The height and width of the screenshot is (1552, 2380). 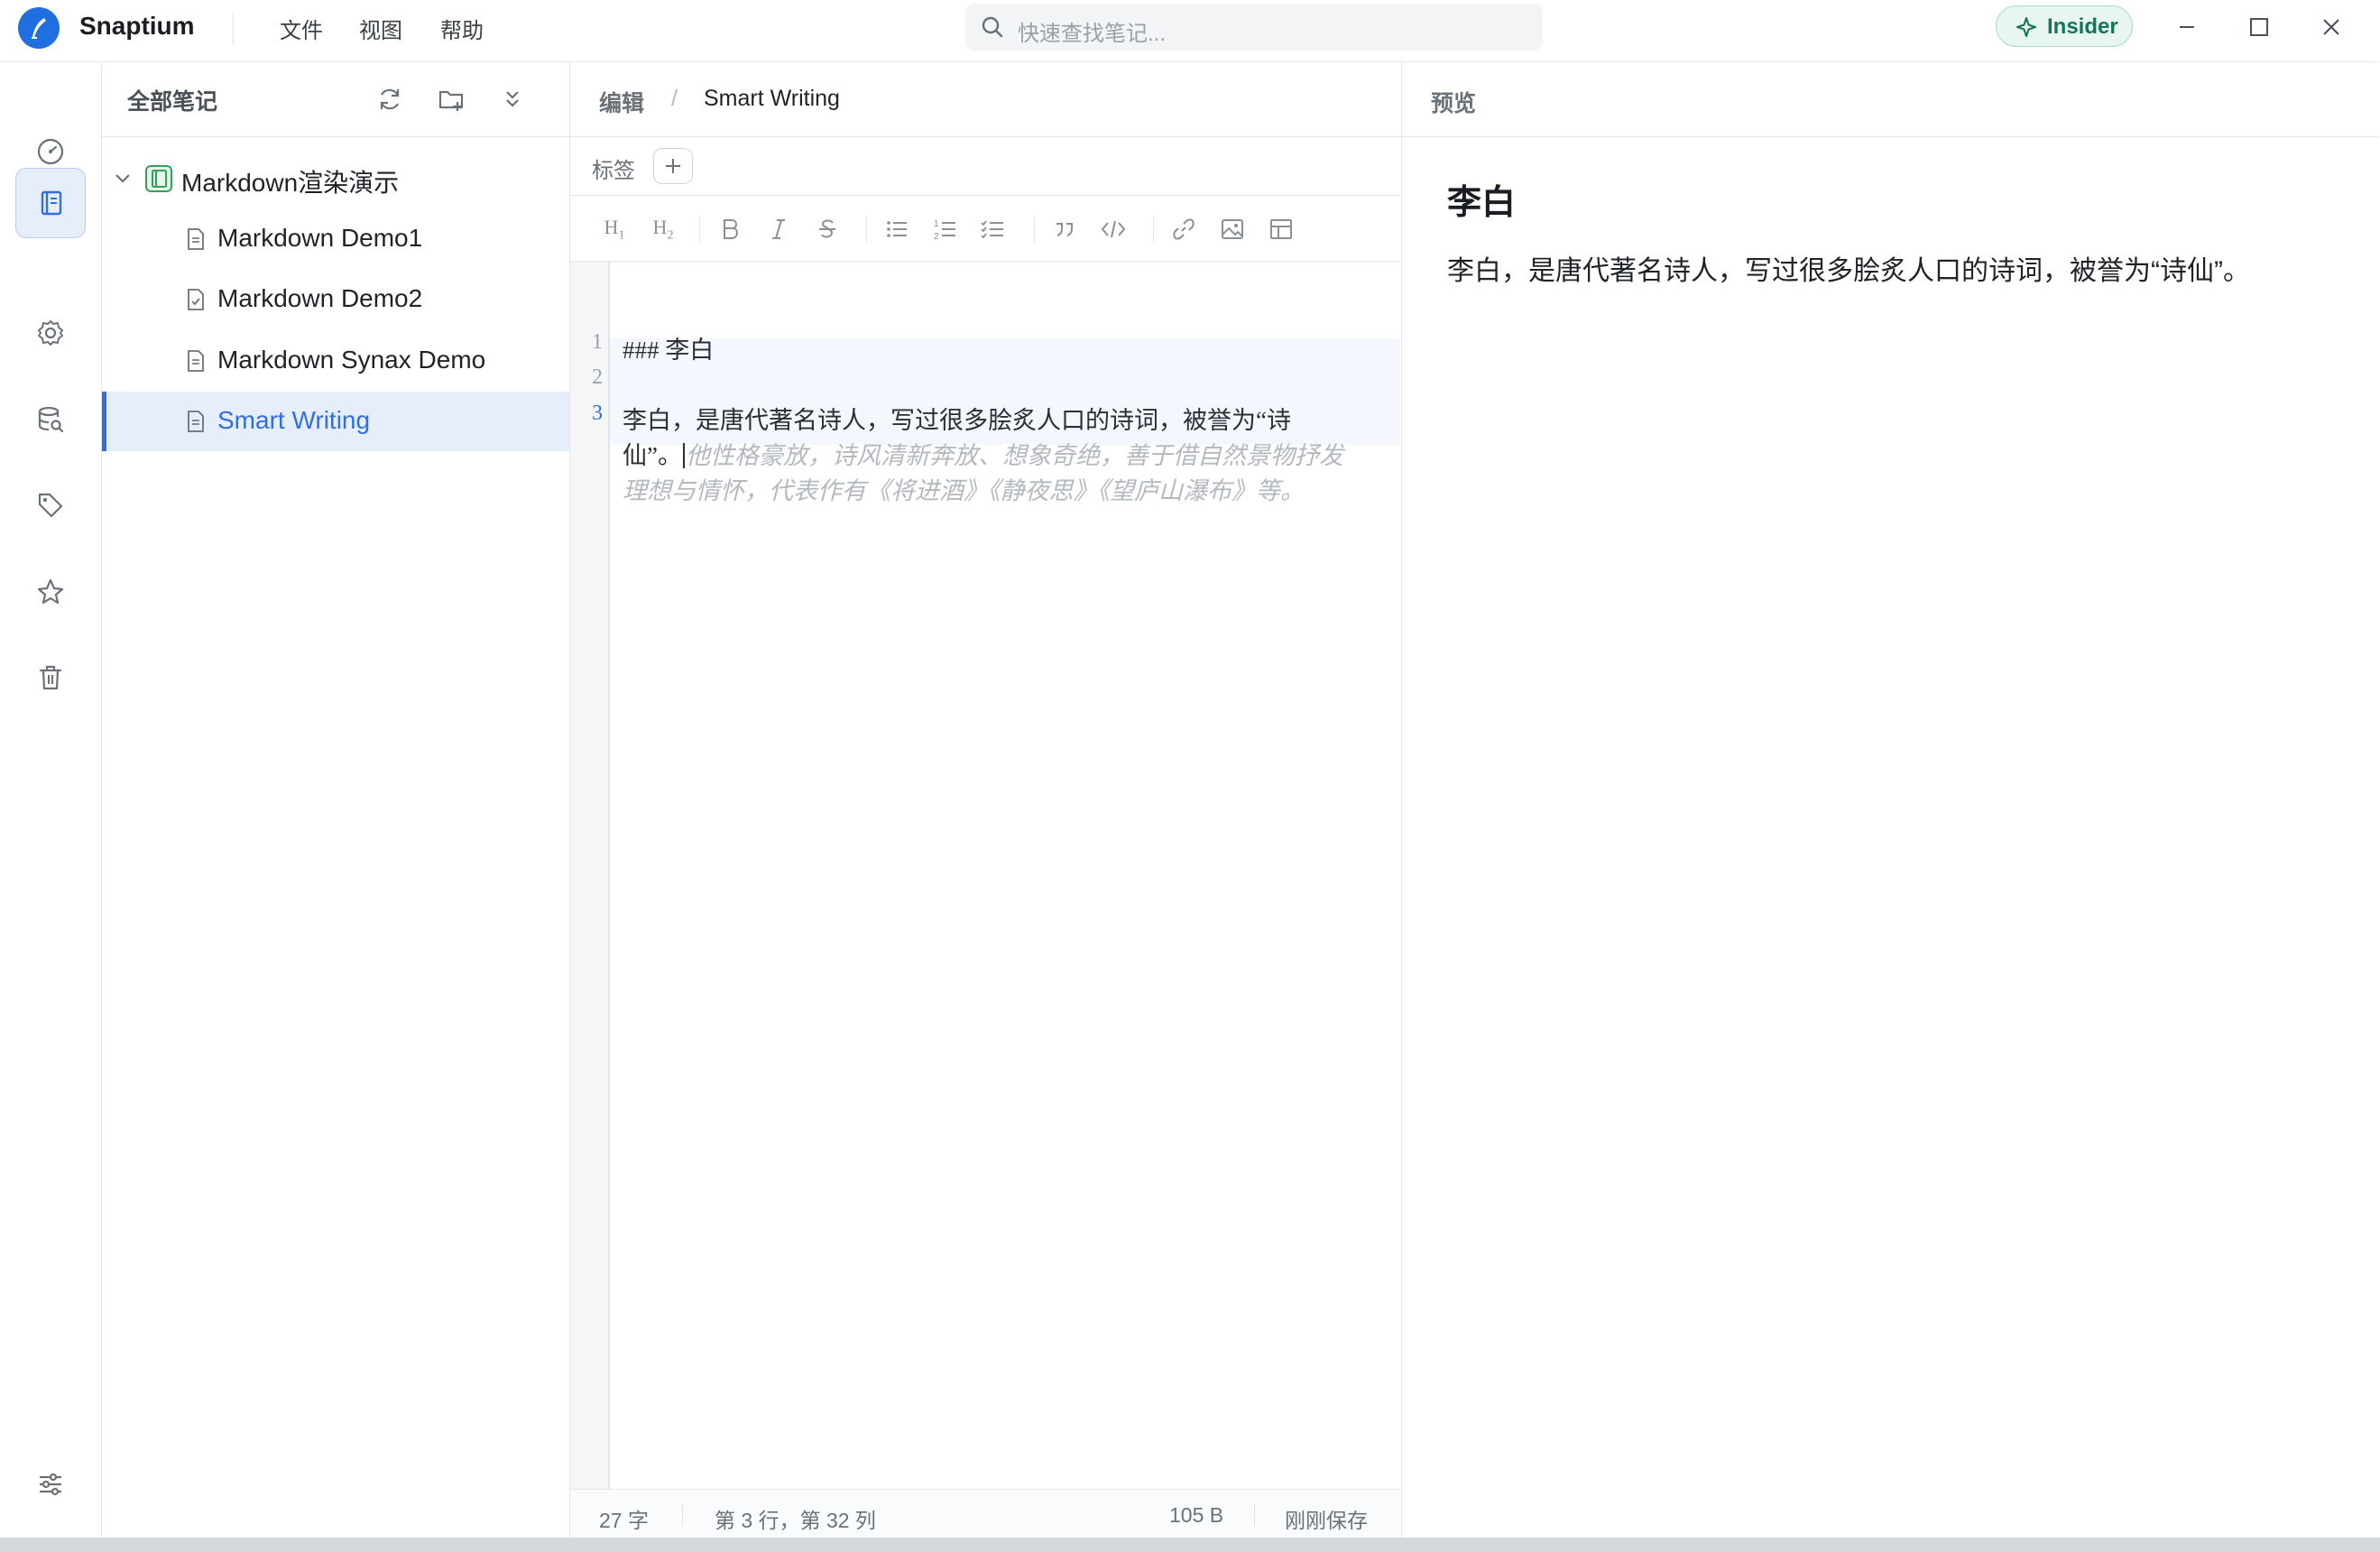 I want to click on tags-row: 标签, so click(x=985, y=166).